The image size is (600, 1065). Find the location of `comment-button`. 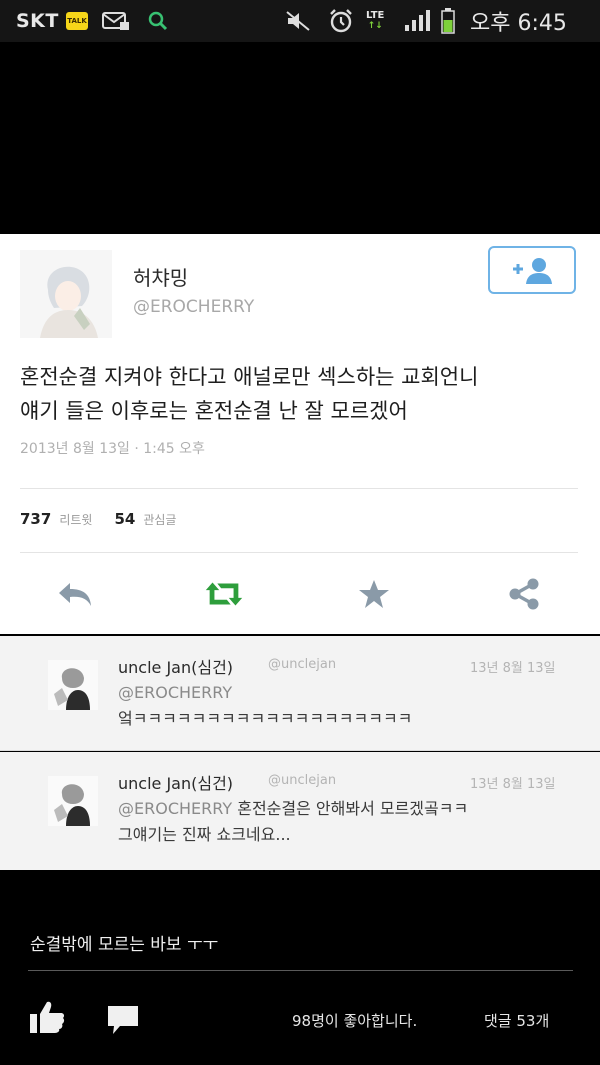

comment-button is located at coordinates (123, 1022).